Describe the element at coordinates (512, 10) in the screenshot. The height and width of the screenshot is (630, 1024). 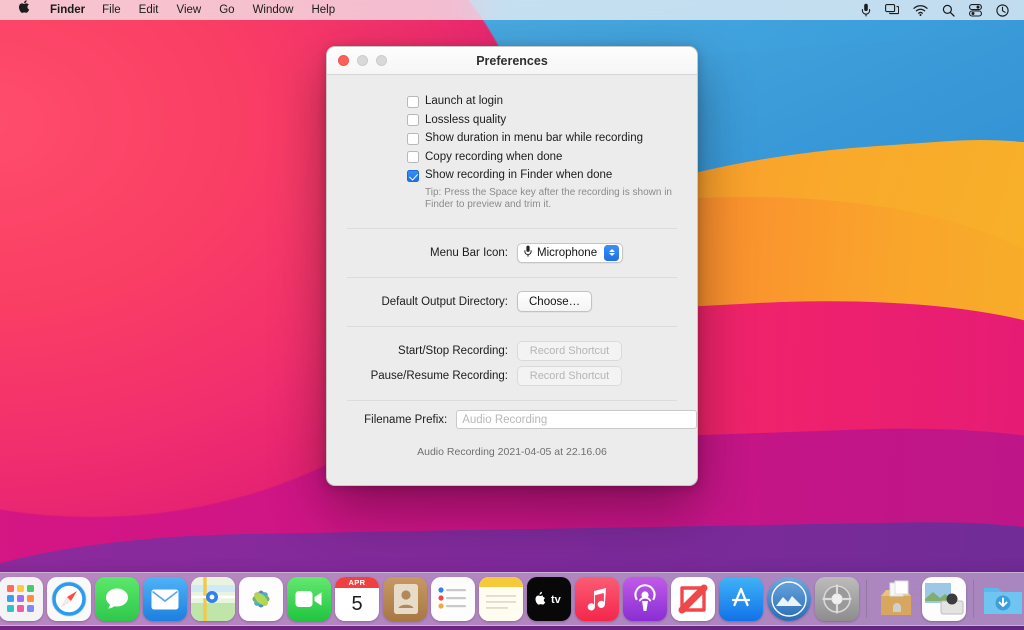
I see `menu-bar: Finder File Edit View Go Window Help` at that location.